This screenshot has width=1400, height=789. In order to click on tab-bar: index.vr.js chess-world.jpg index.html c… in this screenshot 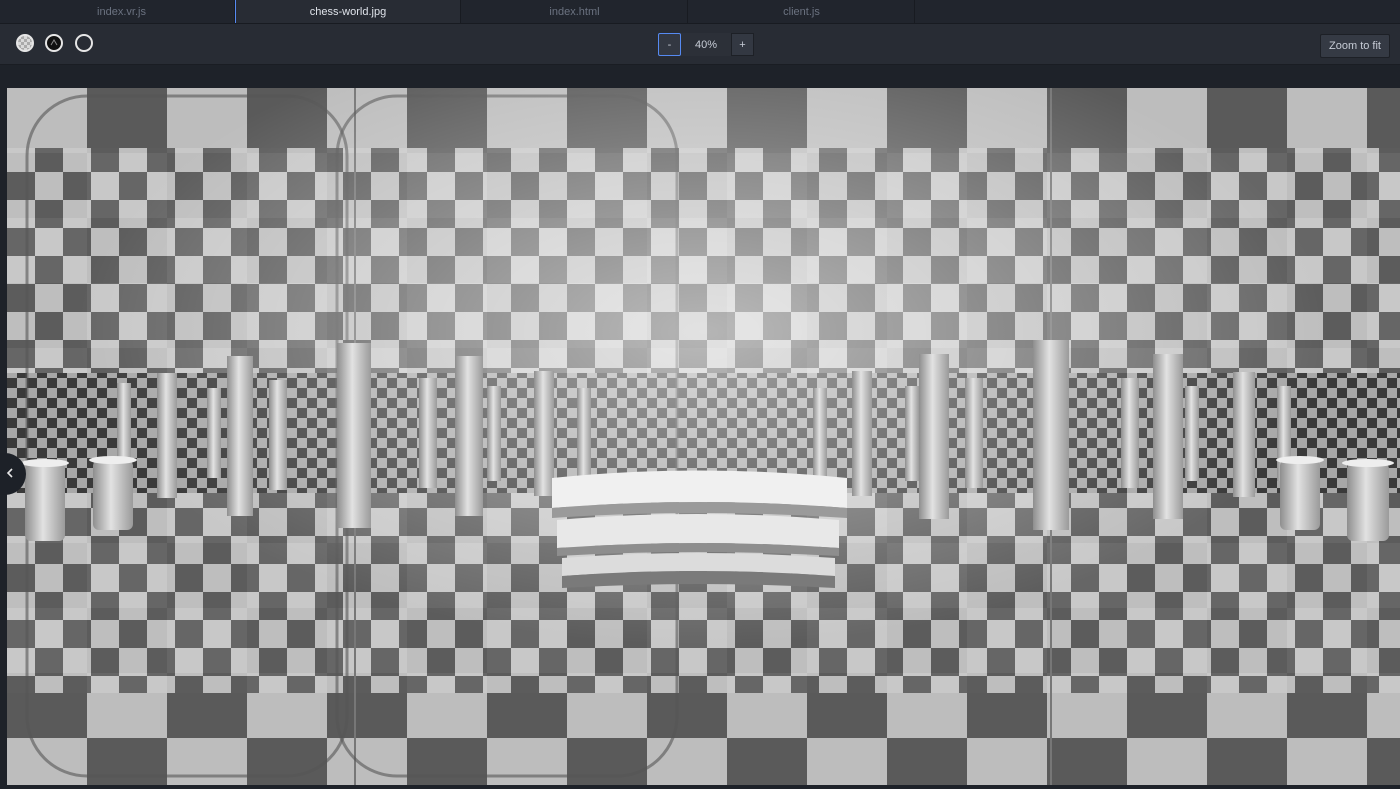, I will do `click(700, 12)`.